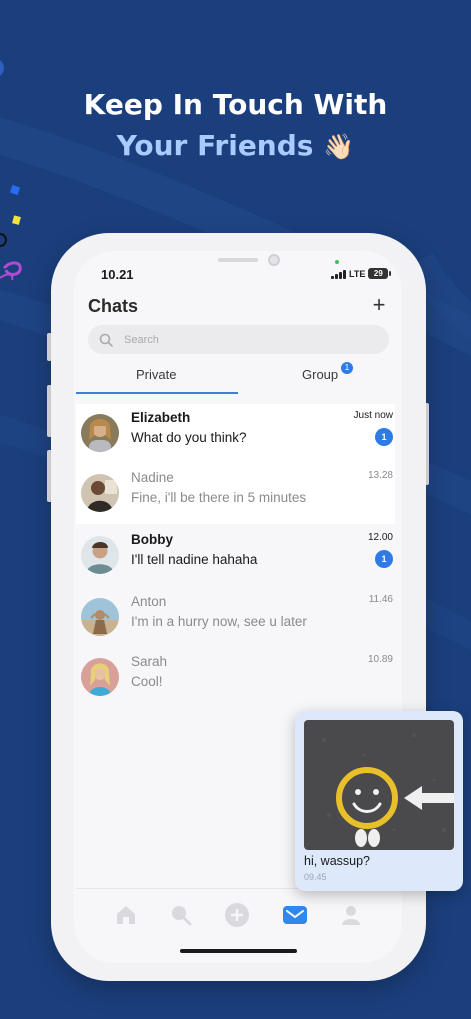 The height and width of the screenshot is (1019, 471). Describe the element at coordinates (235, 678) in the screenshot. I see `chat-row-sarah: Sarah Cool! 10.89` at that location.